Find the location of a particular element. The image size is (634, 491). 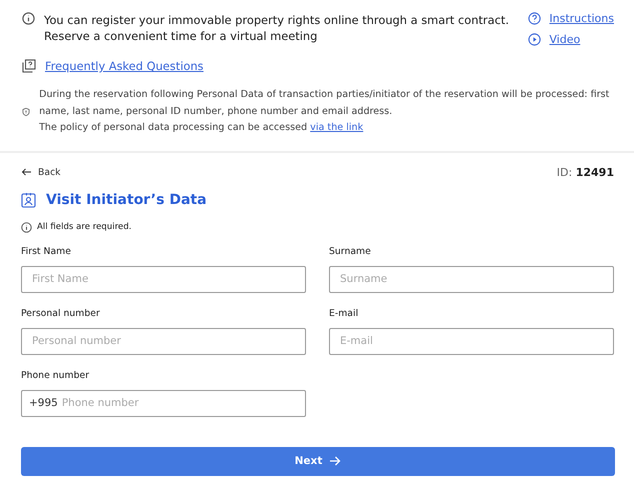

phone-input: Phone number is located at coordinates (178, 403).